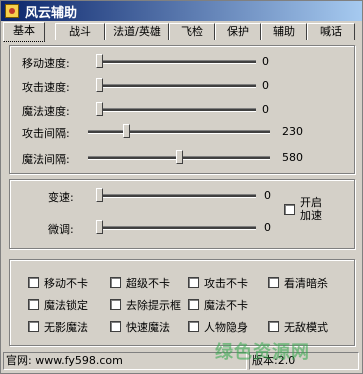 Image resolution: width=363 pixels, height=374 pixels. Describe the element at coordinates (306, 327) in the screenshot. I see `option-label: 无敌模式` at that location.